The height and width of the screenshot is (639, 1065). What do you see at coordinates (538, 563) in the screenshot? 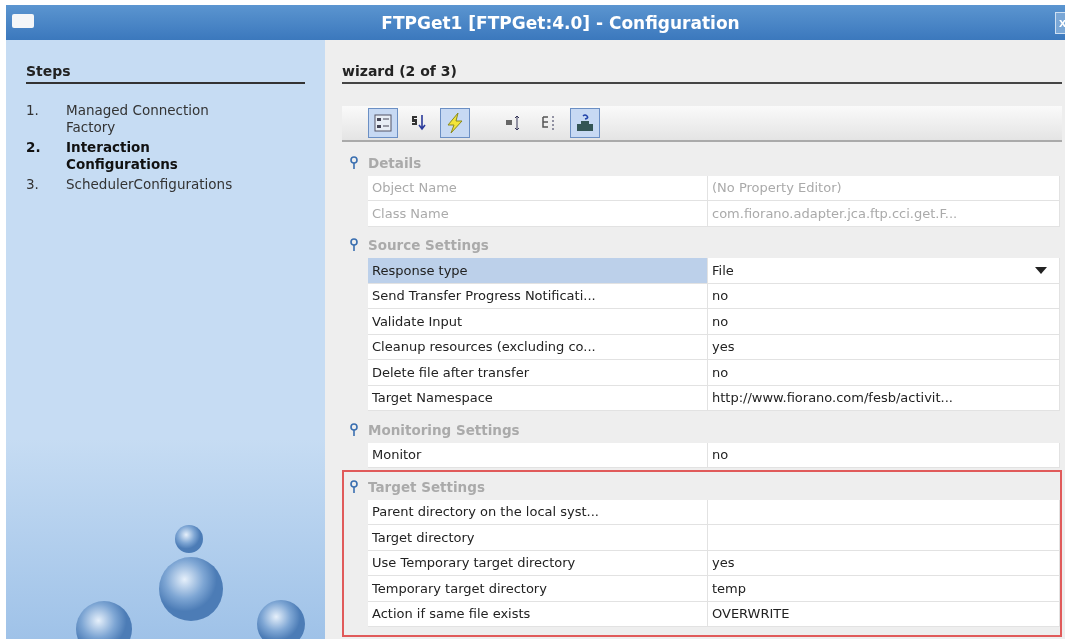
I see `property-name: Use Temporary target directory` at bounding box center [538, 563].